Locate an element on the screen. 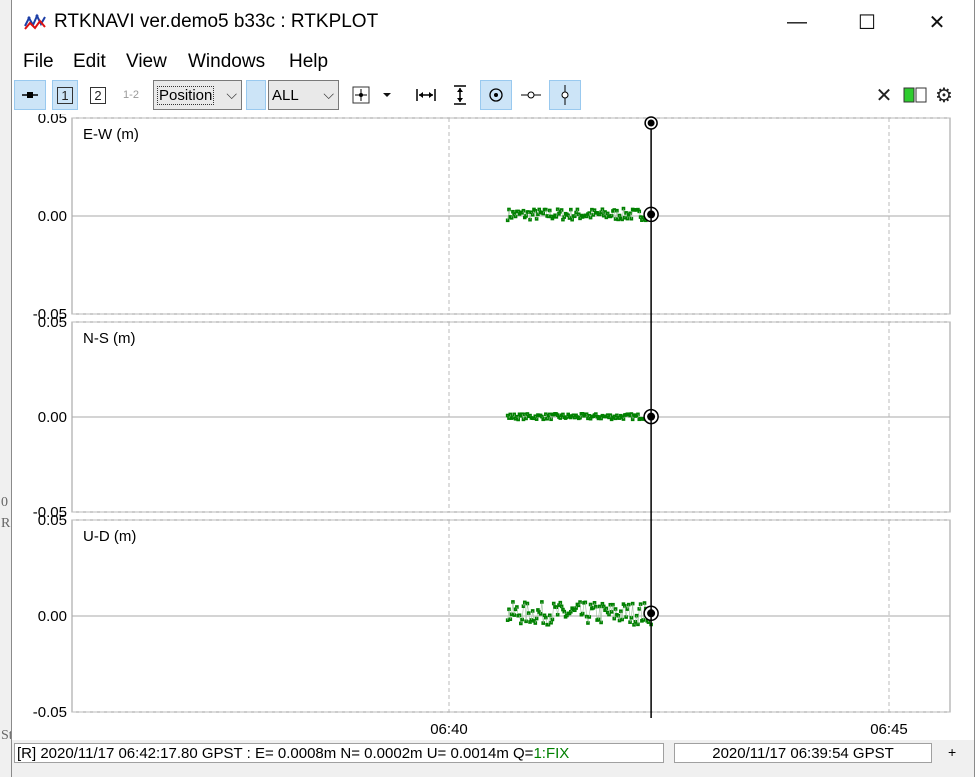 This screenshot has width=975, height=777. tab-2-label: 2 is located at coordinates (98, 95).